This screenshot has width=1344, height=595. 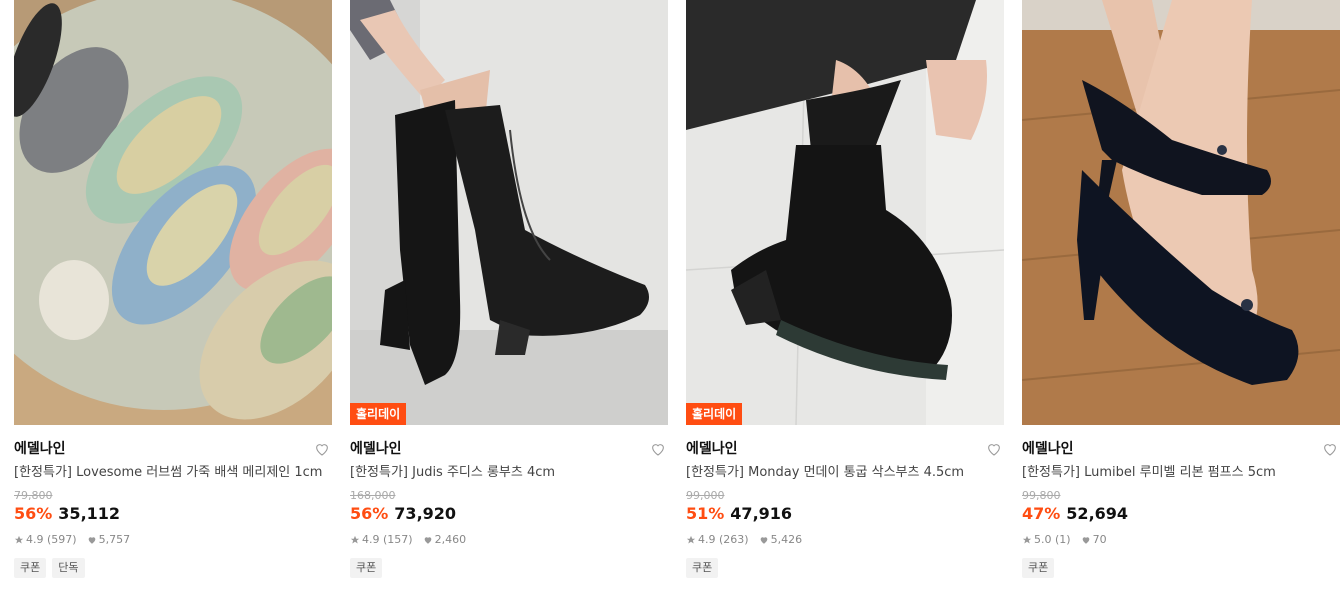 I want to click on sale-price: 35,112, so click(x=89, y=513).